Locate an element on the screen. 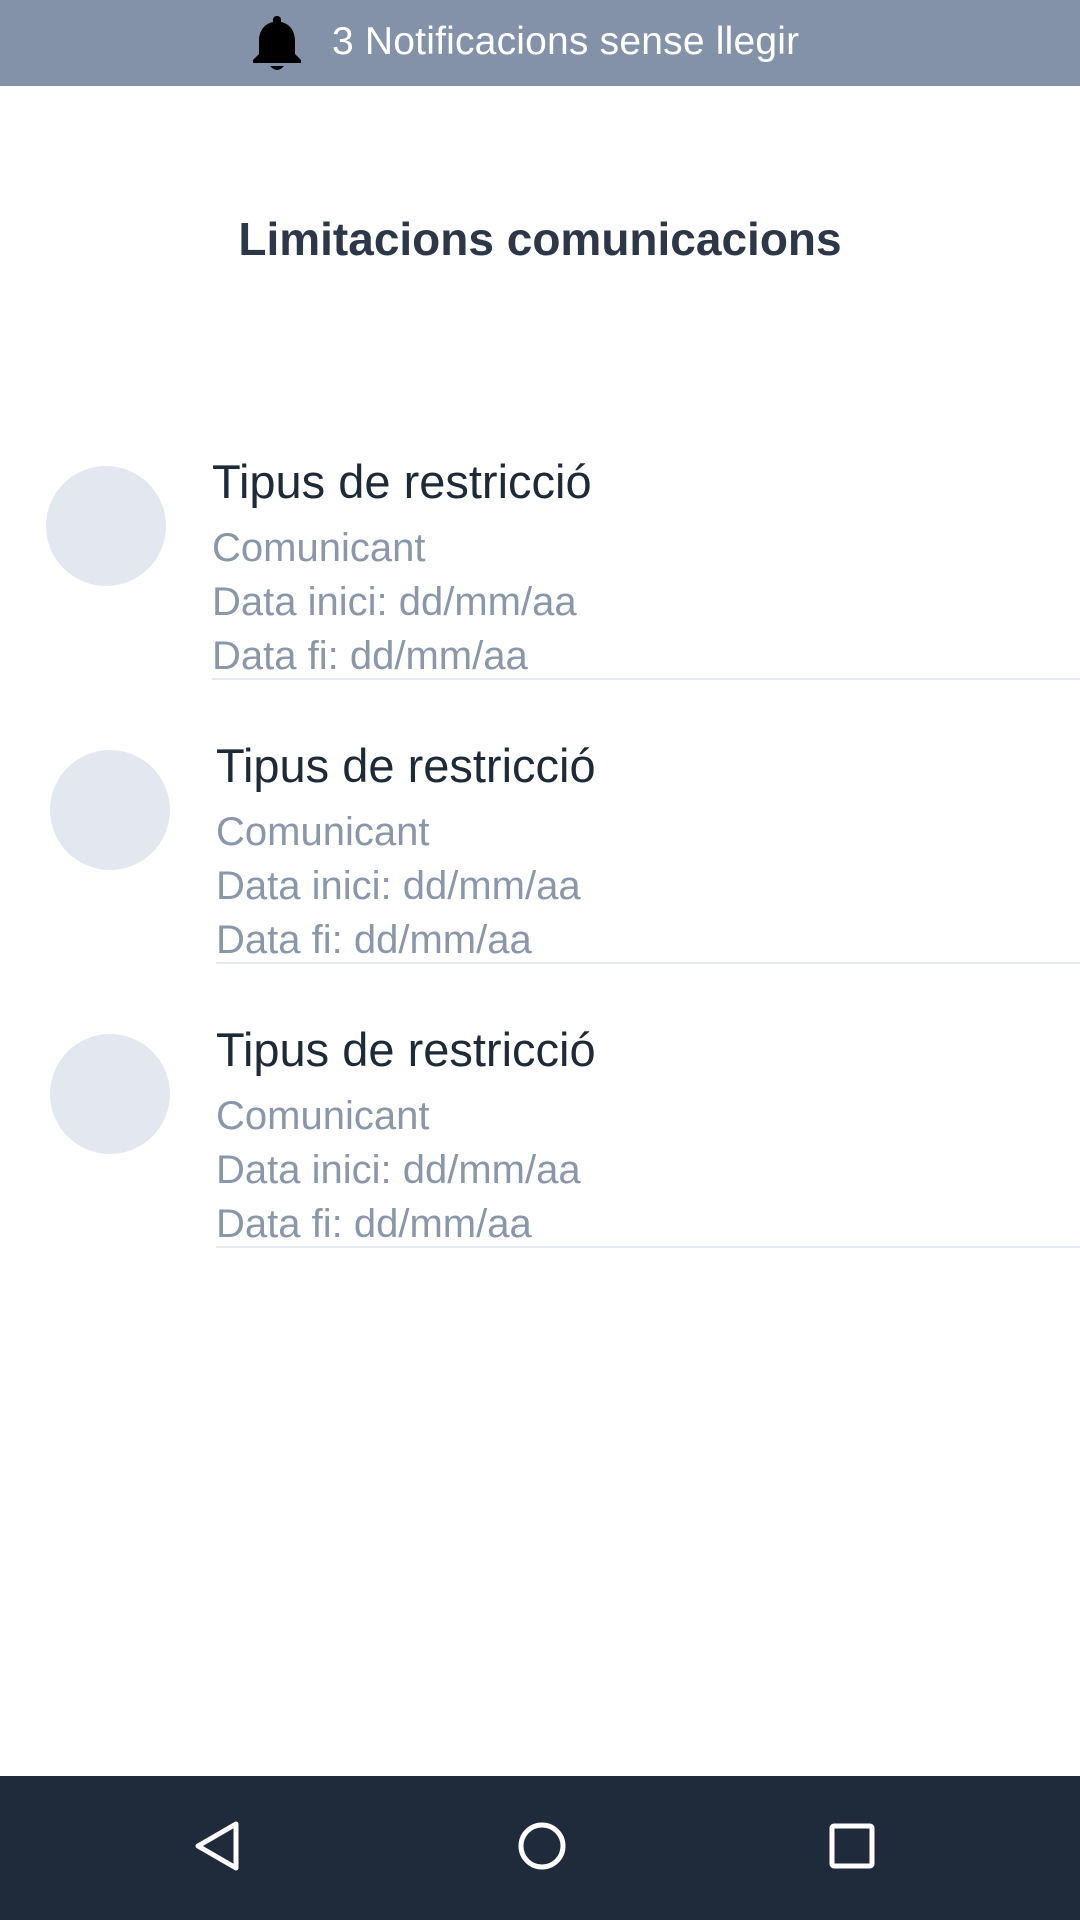 The width and height of the screenshot is (1080, 1920). back-triangle-icon is located at coordinates (218, 1848).